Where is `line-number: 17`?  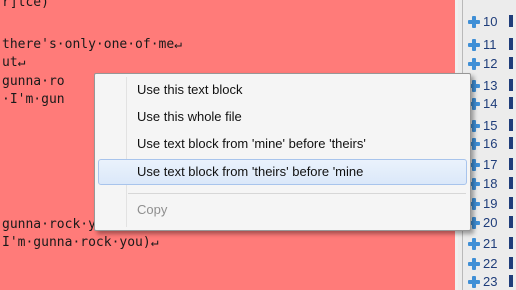
line-number: 17 is located at coordinates (490, 164).